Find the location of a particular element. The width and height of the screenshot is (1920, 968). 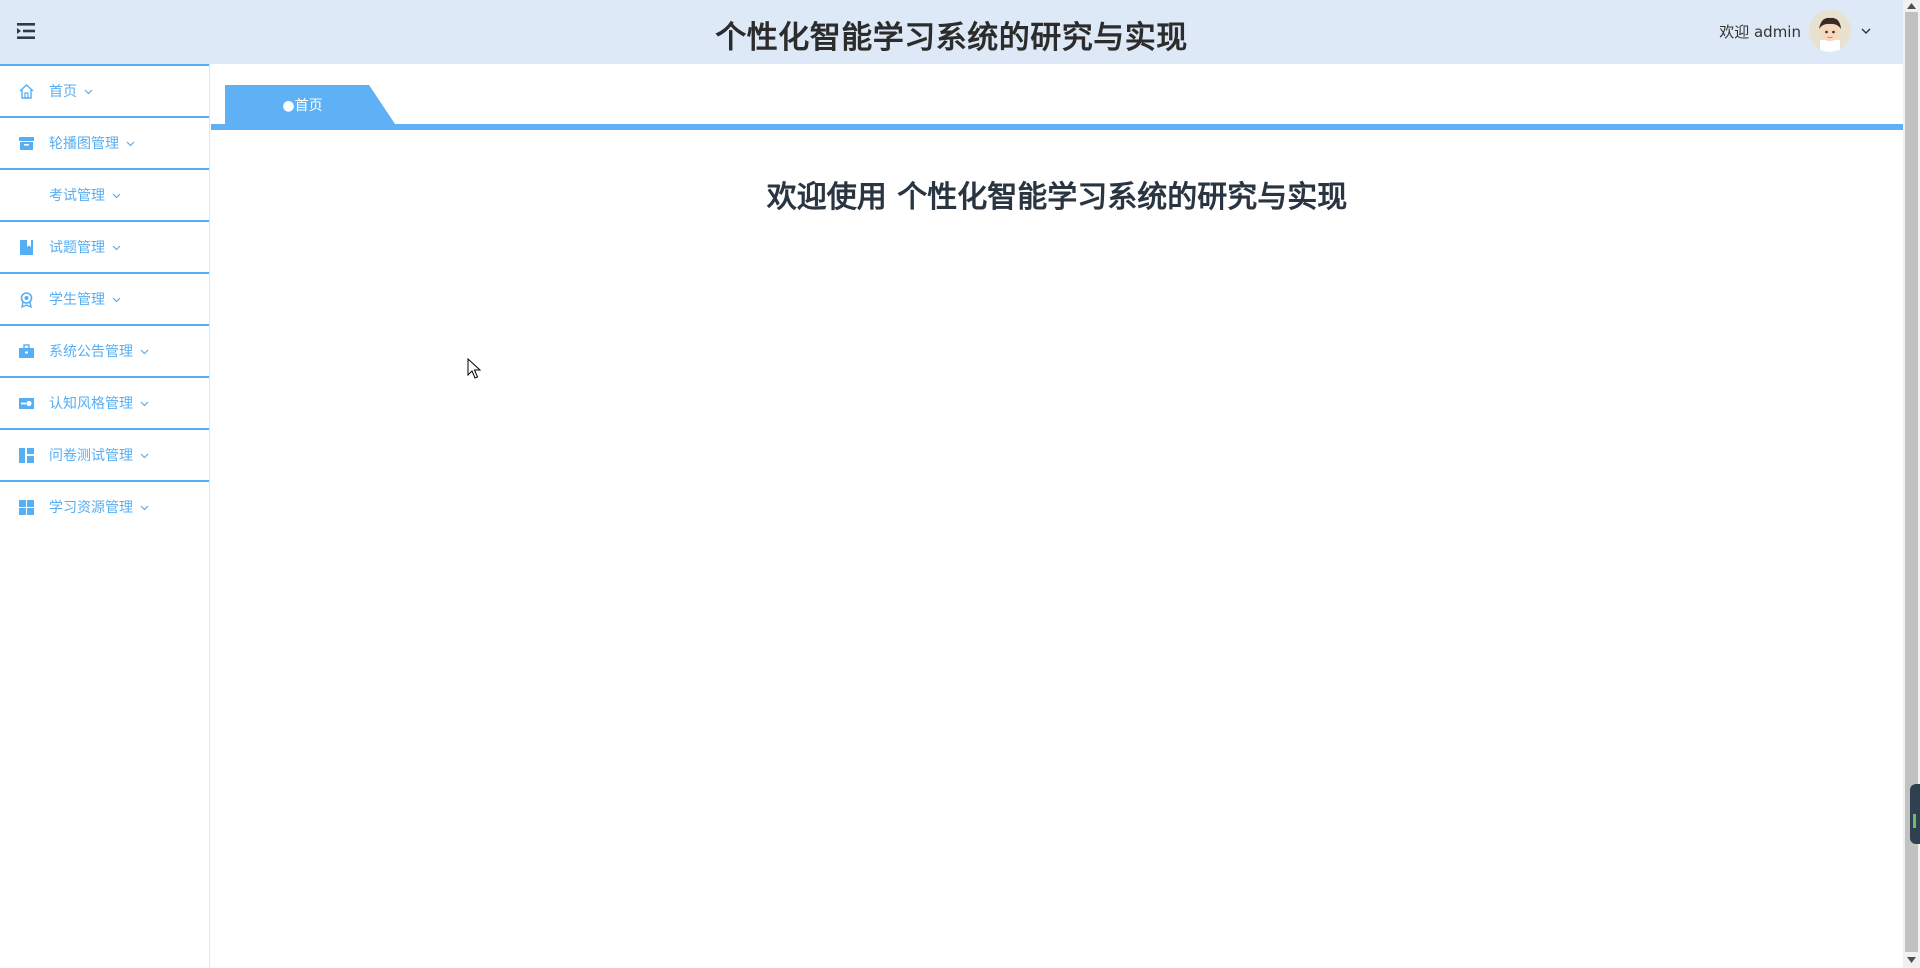

toggle-icon is located at coordinates (26, 403).